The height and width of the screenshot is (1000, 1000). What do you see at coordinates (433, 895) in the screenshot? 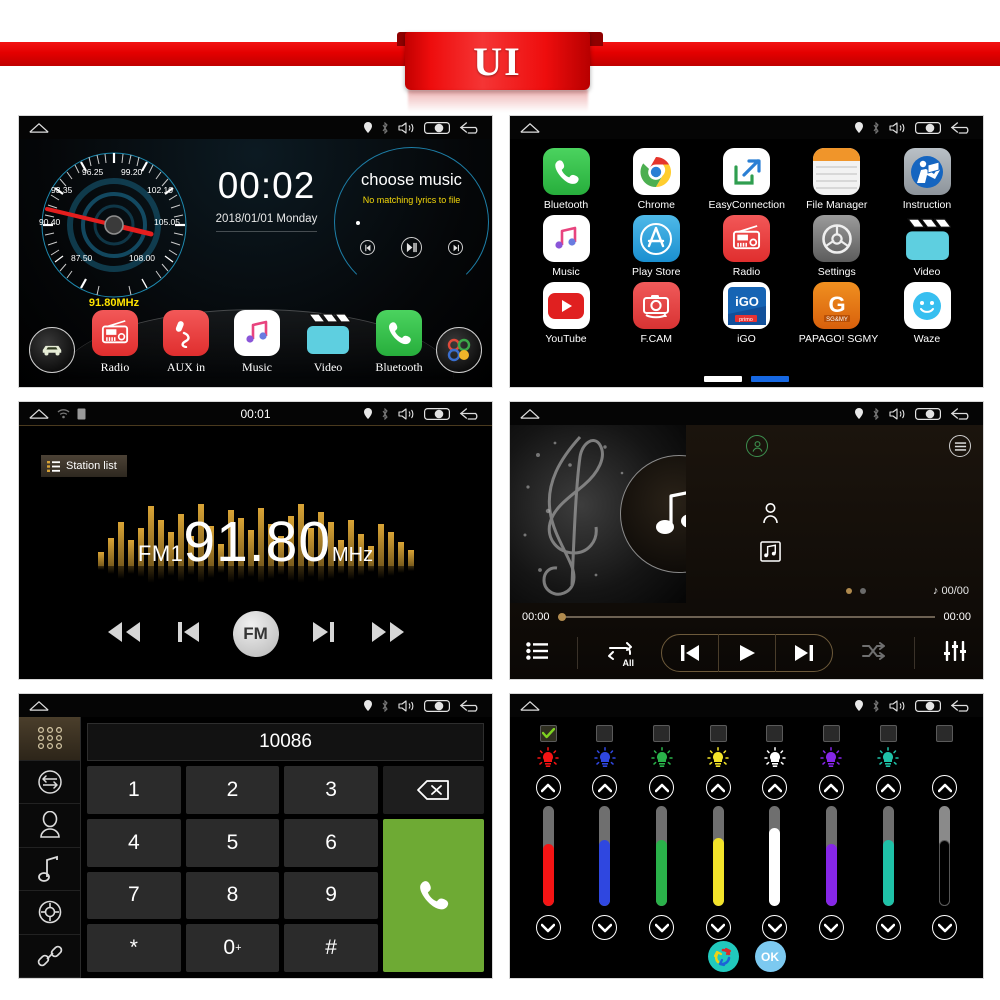
I see `call-button` at bounding box center [433, 895].